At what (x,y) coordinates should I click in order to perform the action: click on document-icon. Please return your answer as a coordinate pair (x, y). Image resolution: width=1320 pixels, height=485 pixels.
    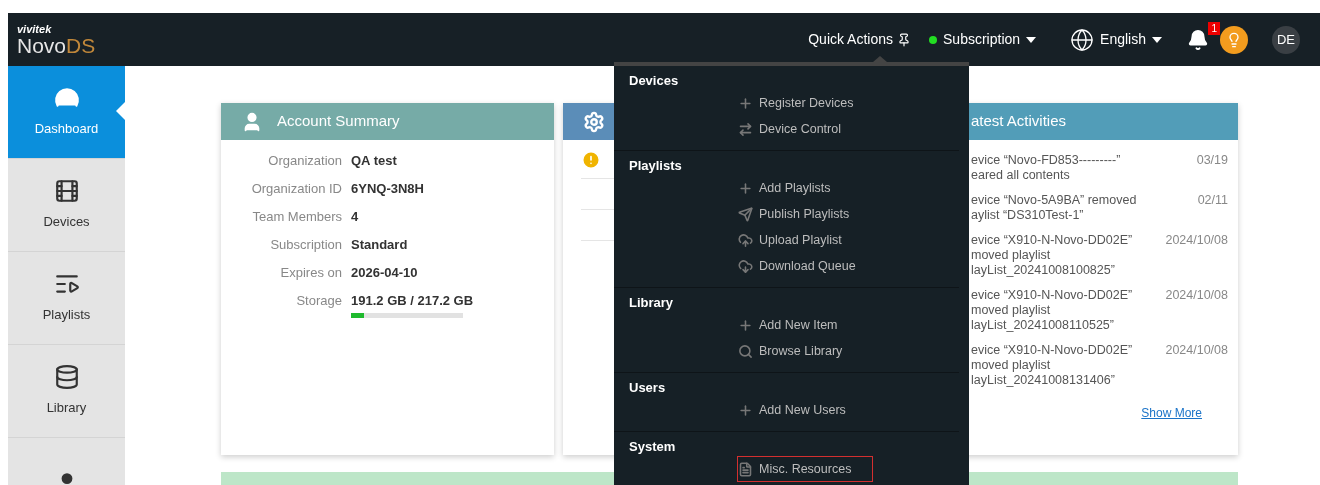
    Looking at the image, I should click on (745, 469).